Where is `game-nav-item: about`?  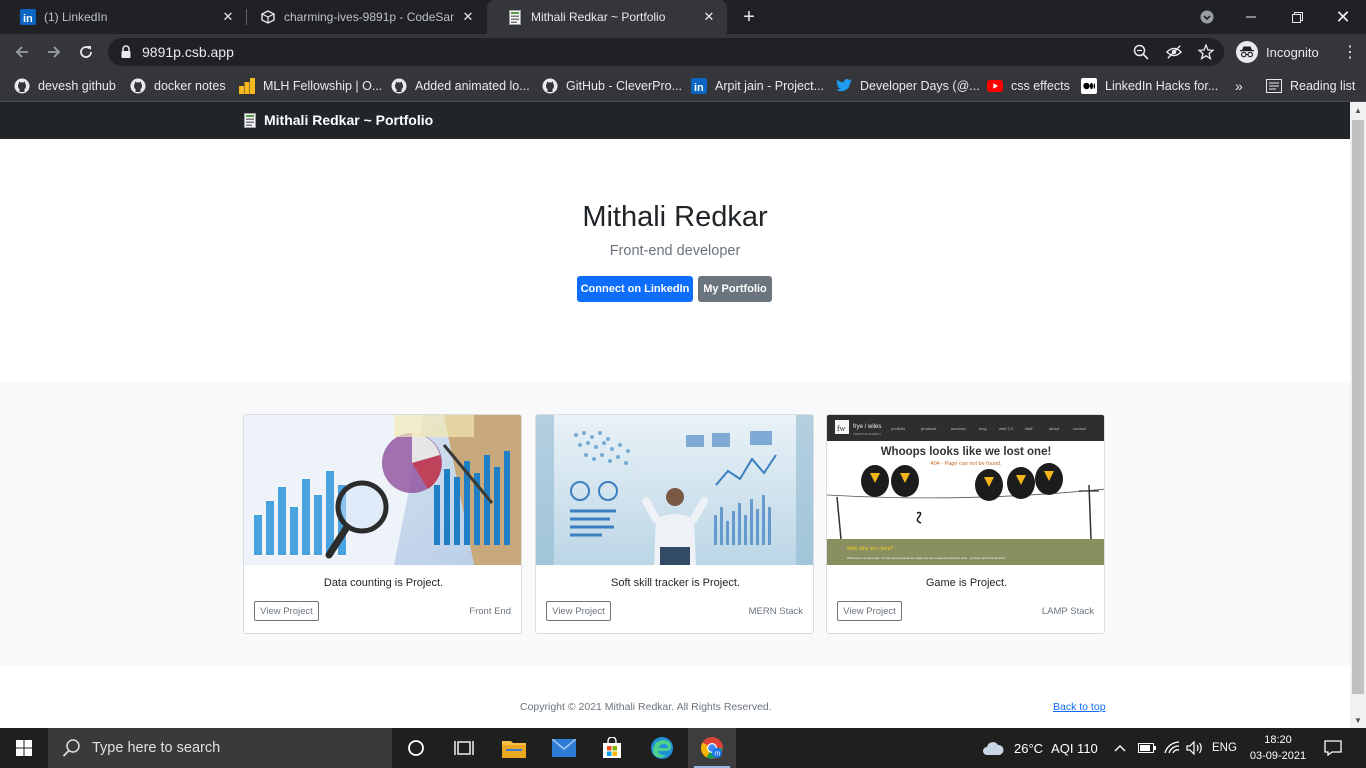
game-nav-item: about is located at coordinates (1054, 428).